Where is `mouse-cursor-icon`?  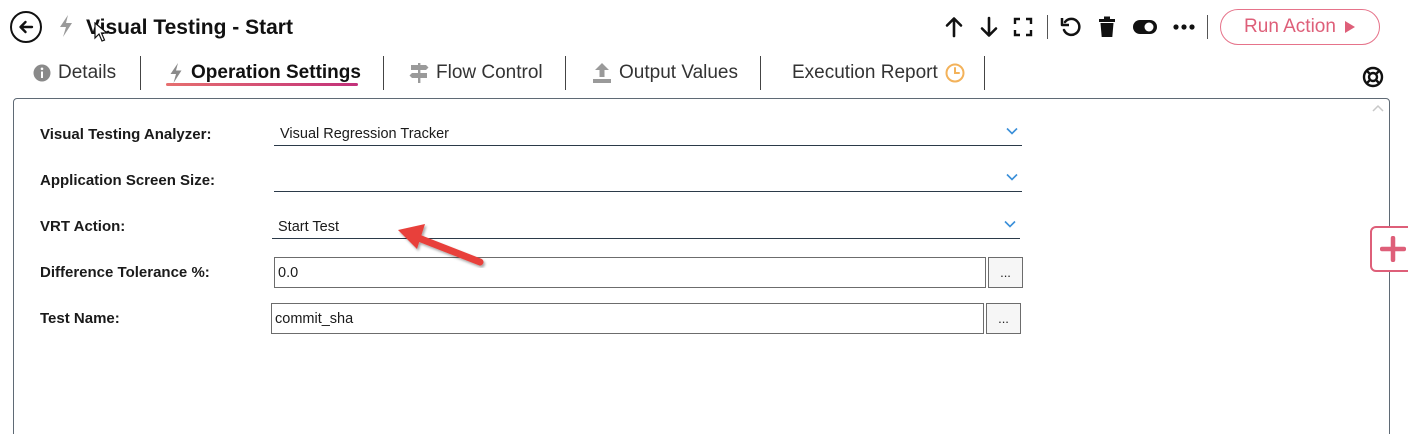
mouse-cursor-icon is located at coordinates (101, 32).